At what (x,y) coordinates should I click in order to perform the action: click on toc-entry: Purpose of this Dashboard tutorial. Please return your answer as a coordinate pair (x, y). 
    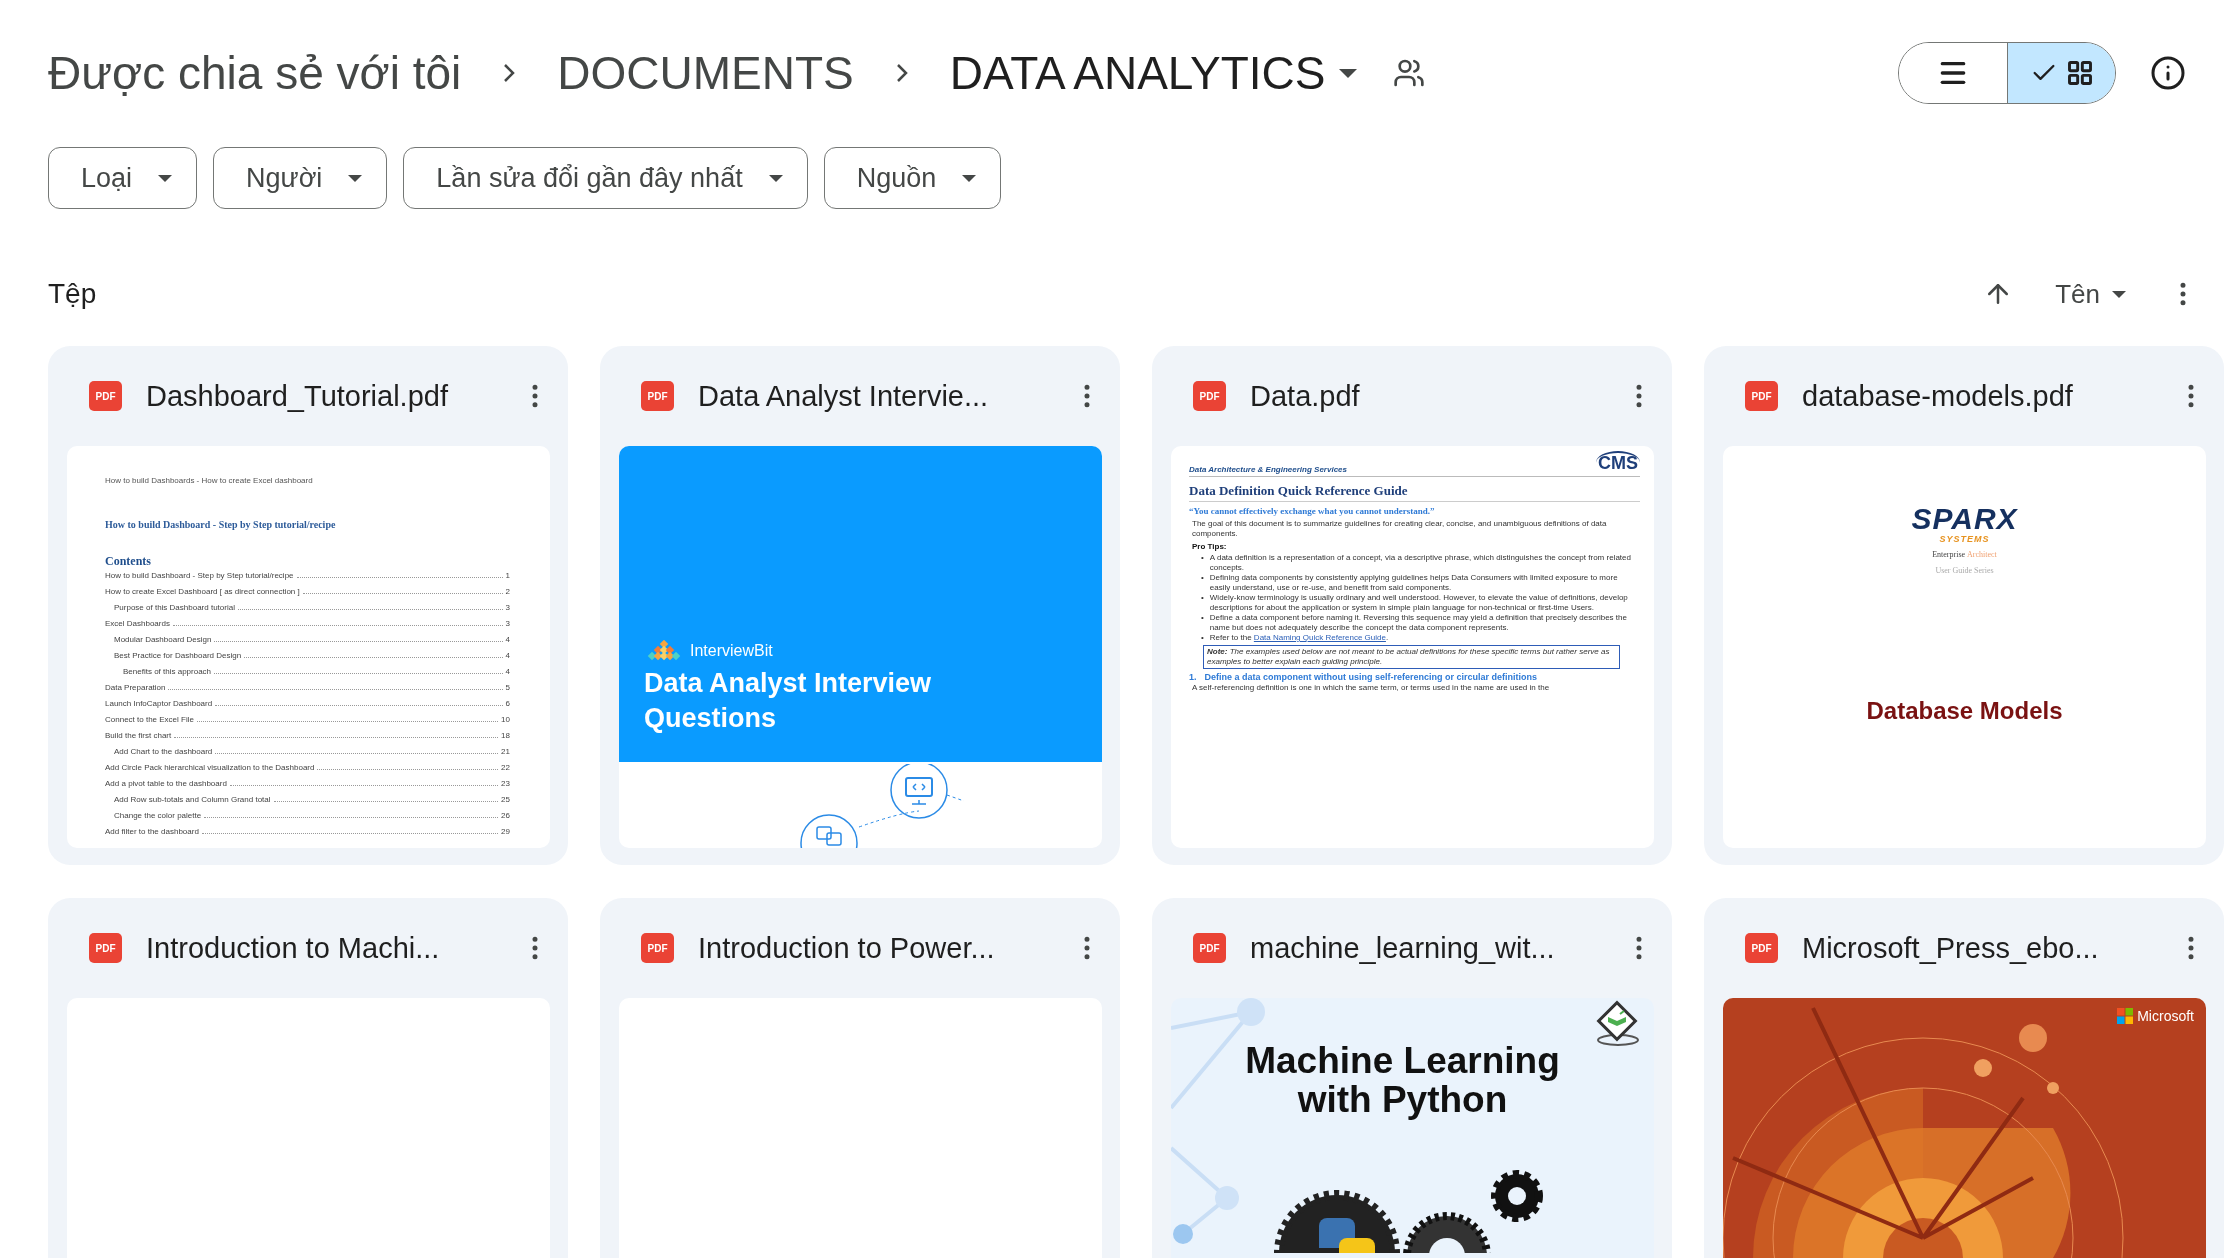
    Looking at the image, I should click on (174, 607).